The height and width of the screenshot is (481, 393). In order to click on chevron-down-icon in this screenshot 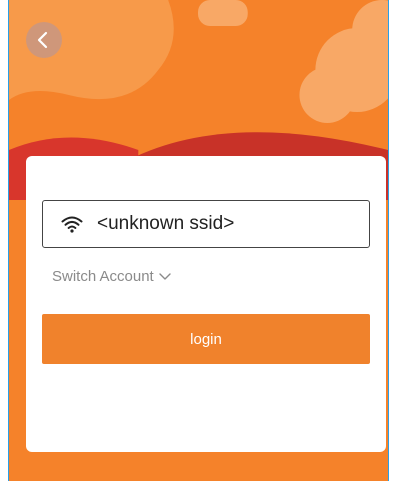, I will do `click(165, 277)`.